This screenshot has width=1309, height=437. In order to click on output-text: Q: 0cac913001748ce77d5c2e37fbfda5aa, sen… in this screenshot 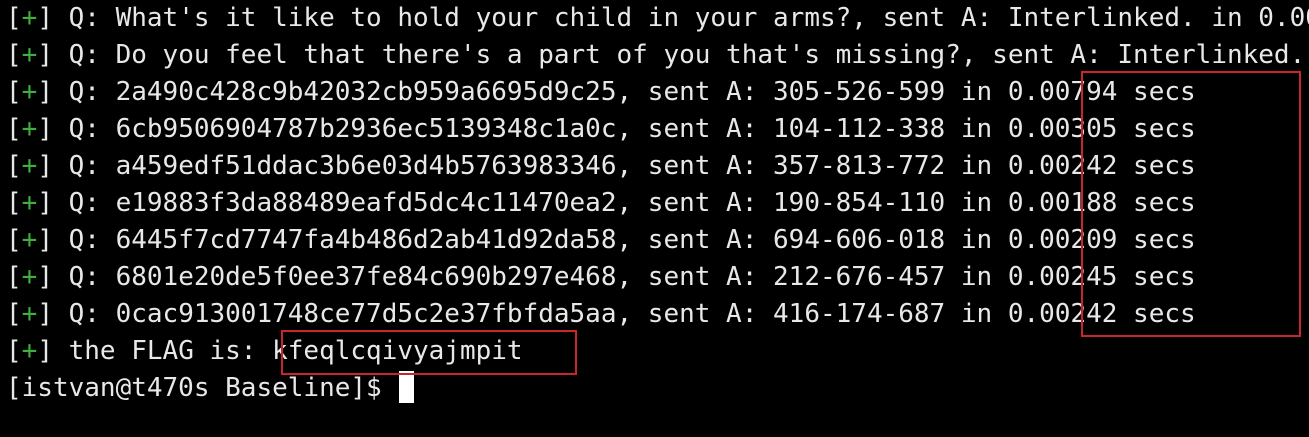, I will do `click(624, 314)`.